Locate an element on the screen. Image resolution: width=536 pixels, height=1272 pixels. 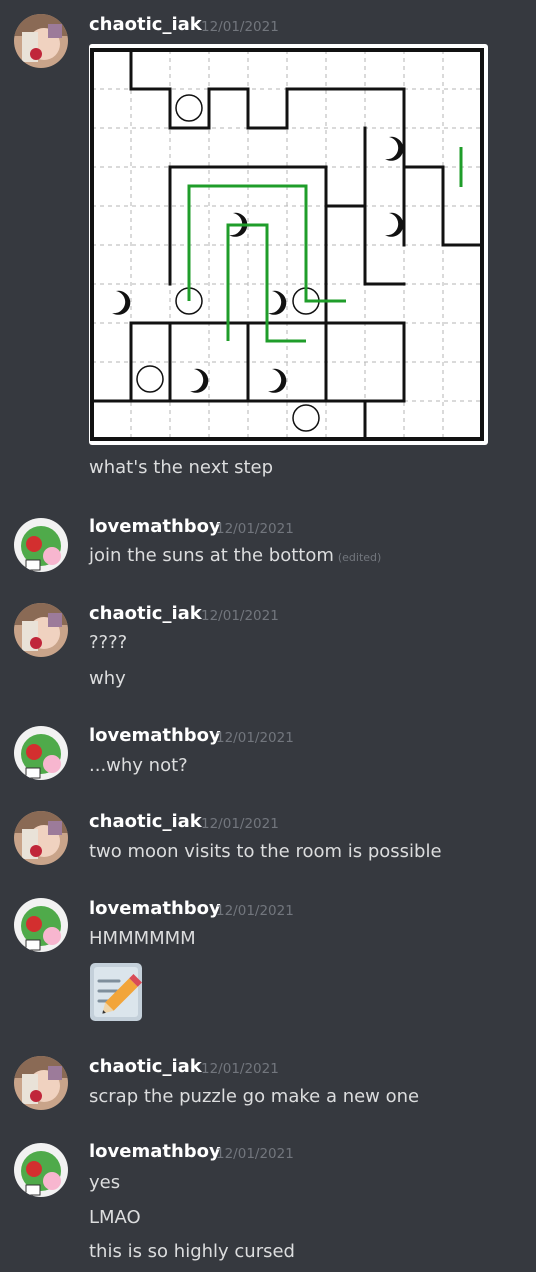
message-text: scrap the puzzle go make a new one is located at coordinates (254, 1096).